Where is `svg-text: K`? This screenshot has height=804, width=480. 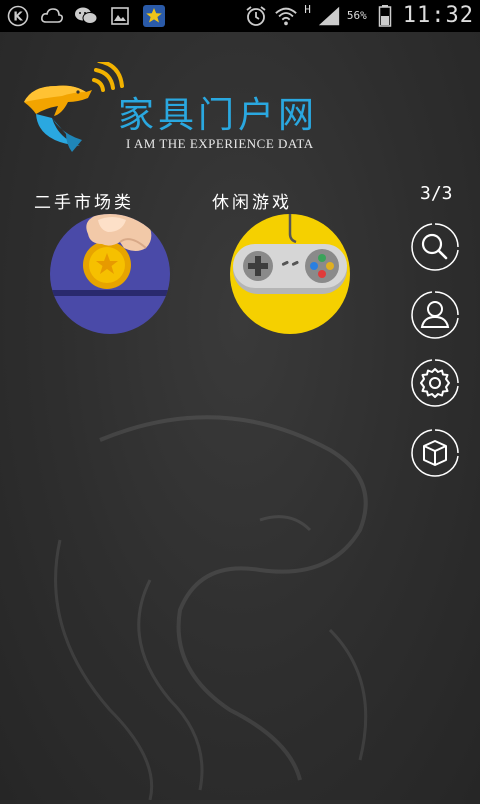
svg-text: K is located at coordinates (18, 17).